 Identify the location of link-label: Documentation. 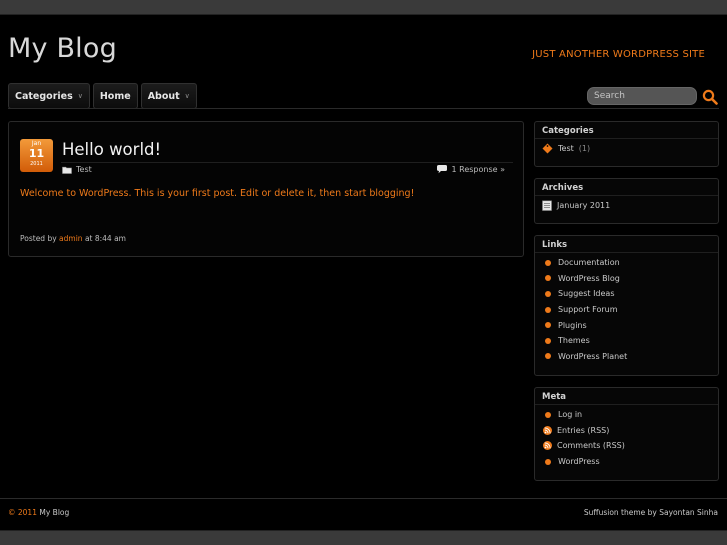
(589, 262).